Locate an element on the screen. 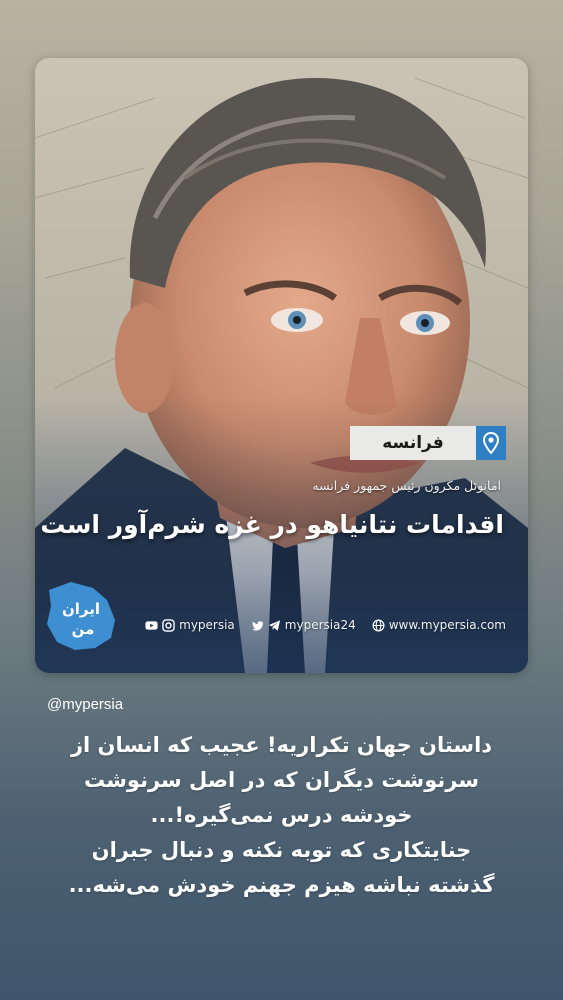 The height and width of the screenshot is (1000, 563). website-link: www.mypersia.com is located at coordinates (447, 625).